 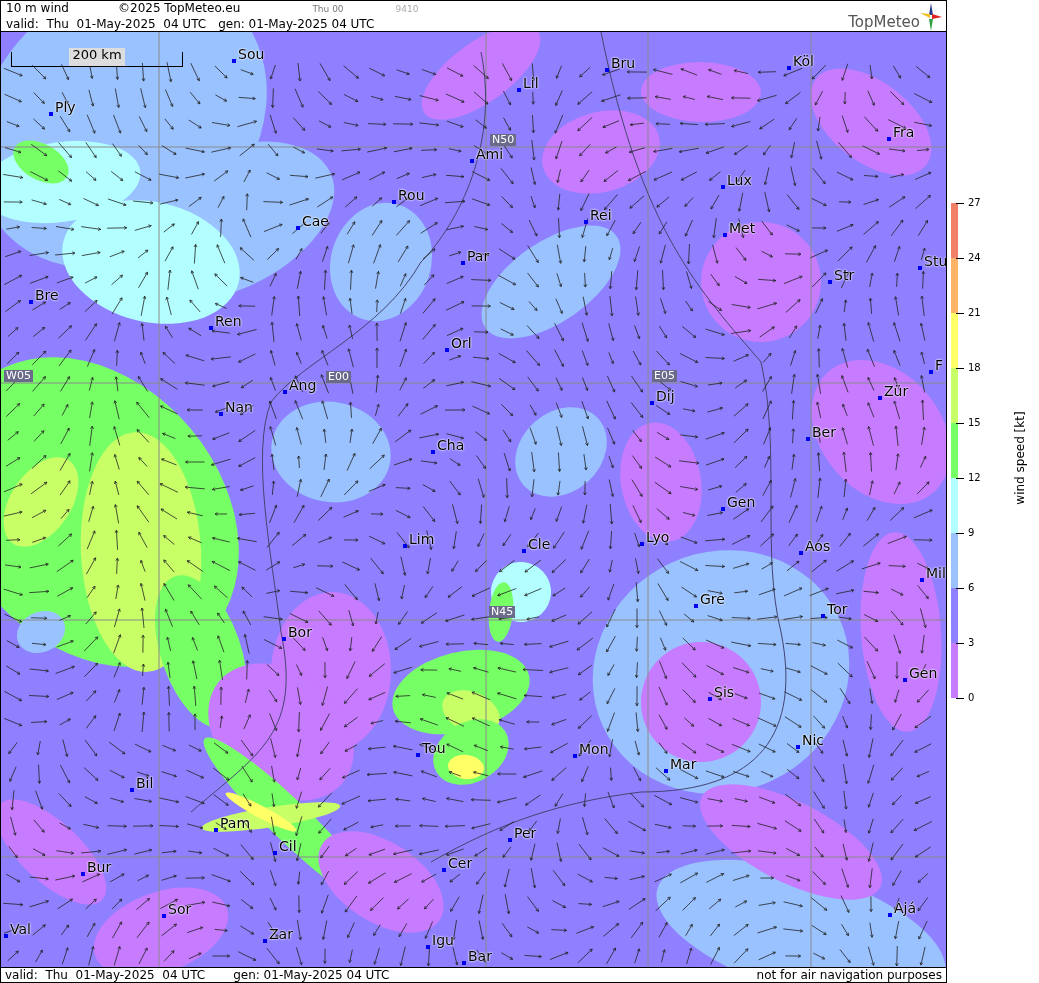 What do you see at coordinates (896, 391) in the screenshot?
I see `city-label: Zür` at bounding box center [896, 391].